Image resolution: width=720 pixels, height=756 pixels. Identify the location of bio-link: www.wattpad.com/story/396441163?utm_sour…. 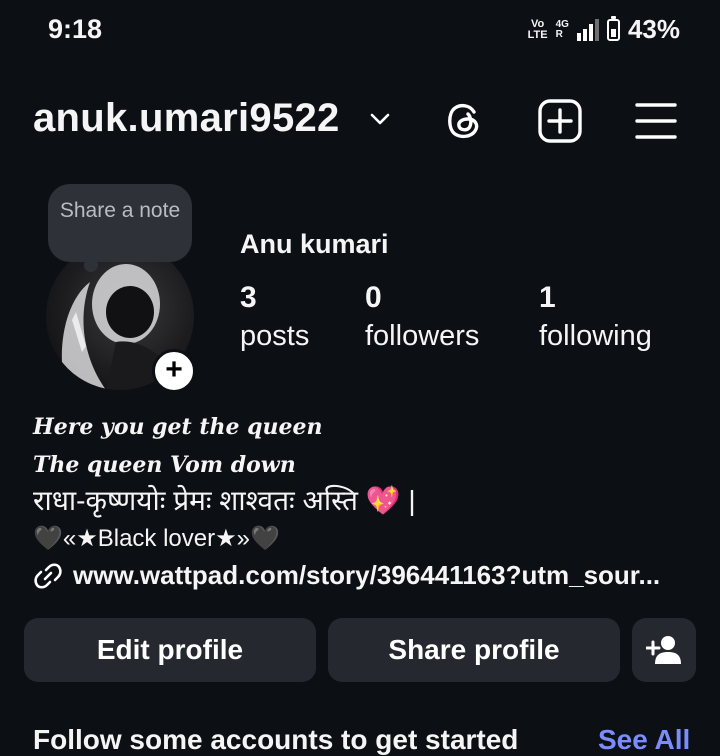
(366, 575).